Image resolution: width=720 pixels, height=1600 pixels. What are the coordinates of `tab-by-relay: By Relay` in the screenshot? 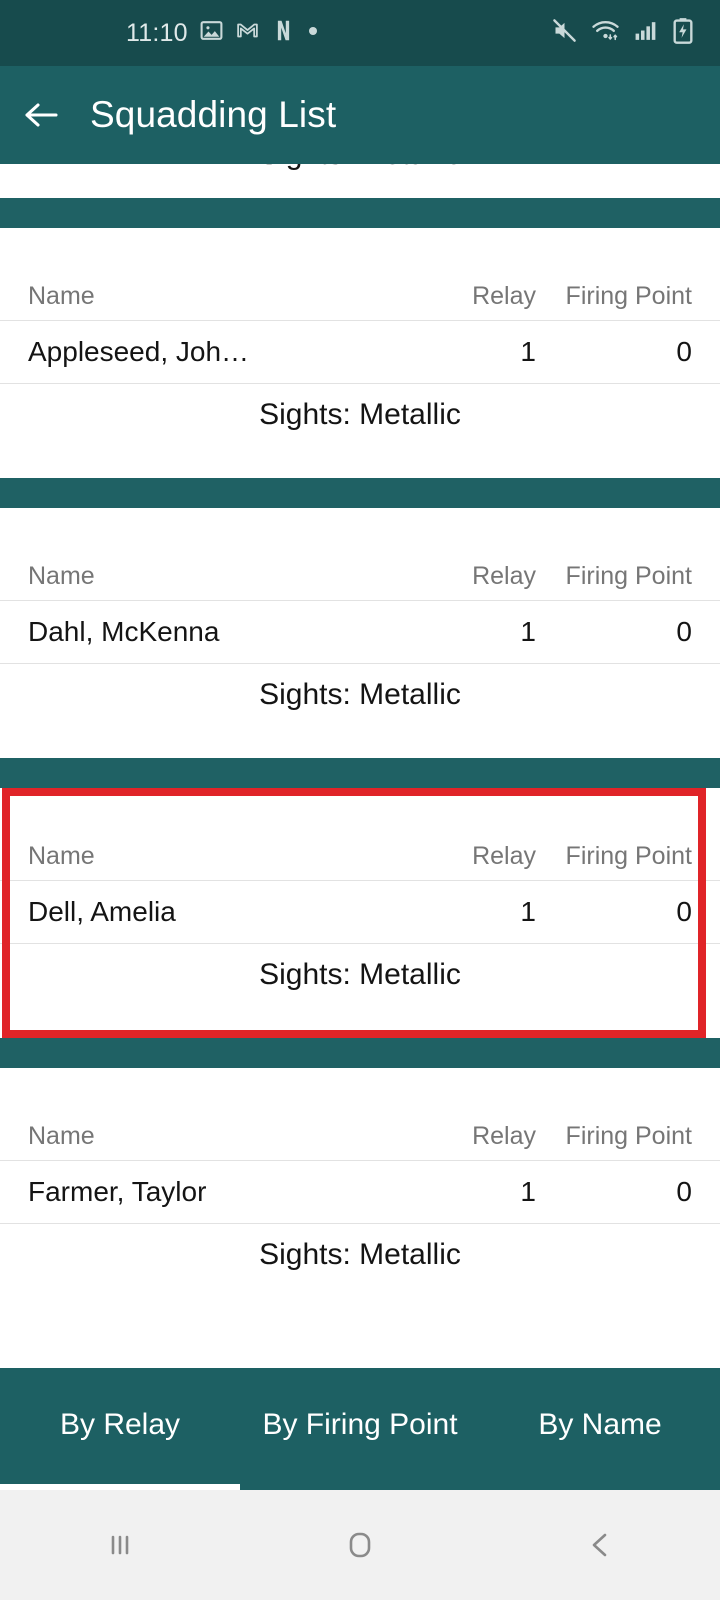 It's located at (120, 1429).